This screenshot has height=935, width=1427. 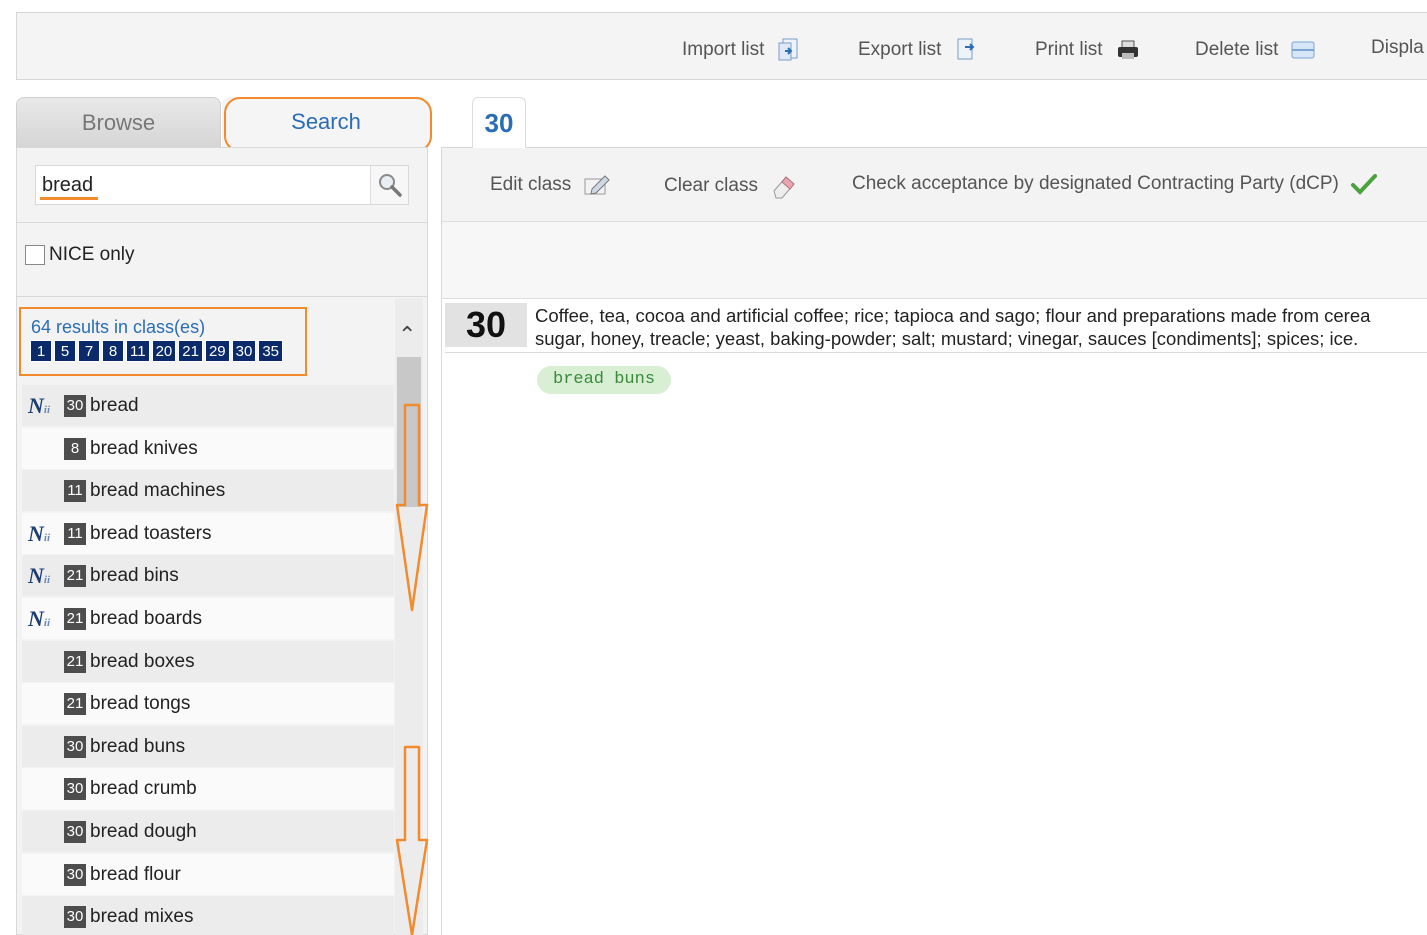 What do you see at coordinates (208, 746) in the screenshot?
I see `result-item: 30 bread buns` at bounding box center [208, 746].